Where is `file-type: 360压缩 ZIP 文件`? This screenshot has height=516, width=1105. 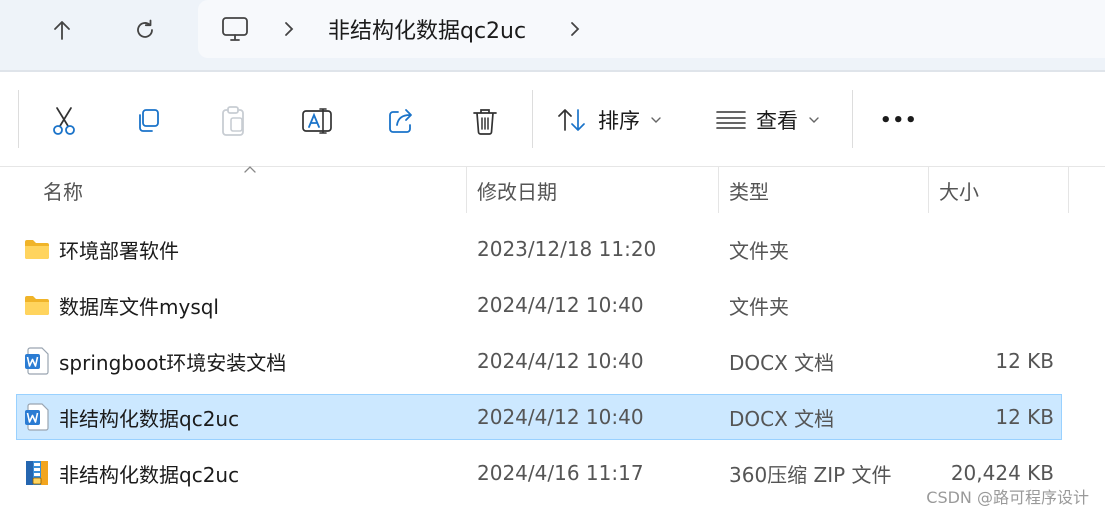 file-type: 360压缩 ZIP 文件 is located at coordinates (810, 474).